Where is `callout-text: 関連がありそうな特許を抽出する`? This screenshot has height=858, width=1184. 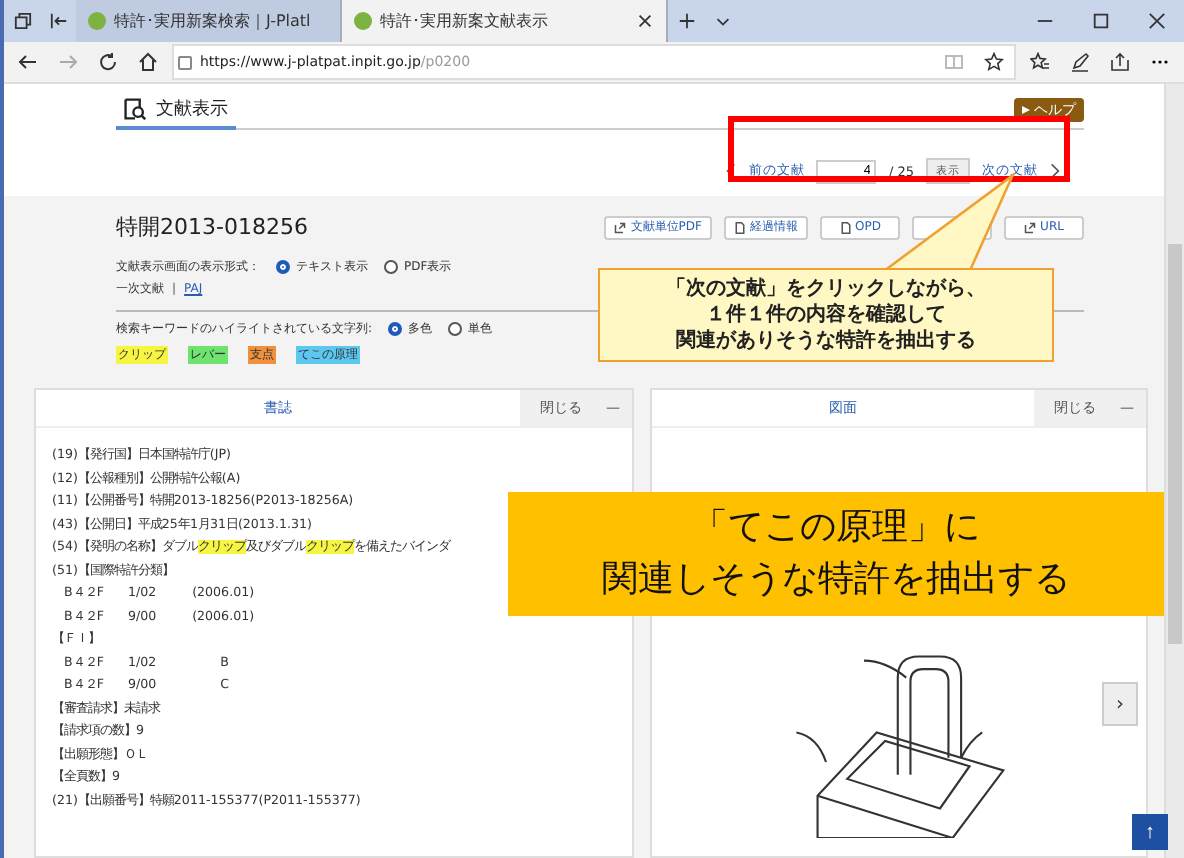
callout-text: 関連がありそうな特許を抽出する is located at coordinates (826, 341).